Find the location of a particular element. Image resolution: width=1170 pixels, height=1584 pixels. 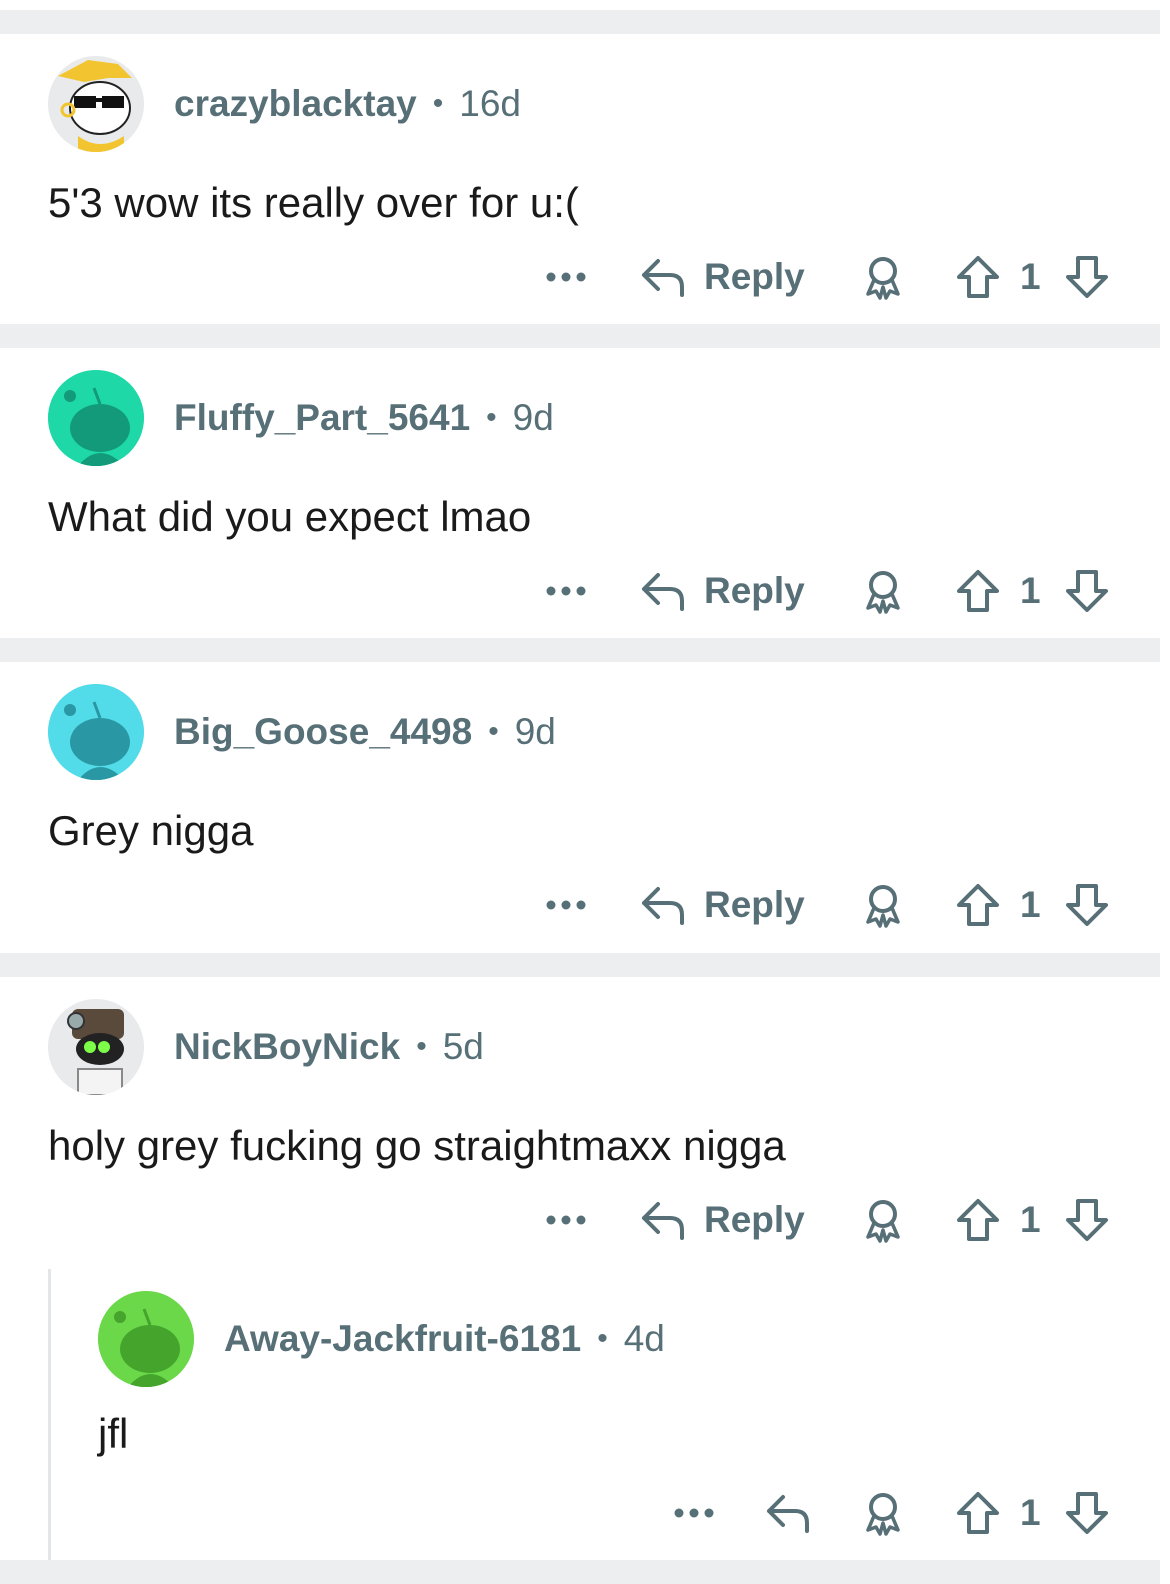

comment-age: 16d is located at coordinates (490, 103).